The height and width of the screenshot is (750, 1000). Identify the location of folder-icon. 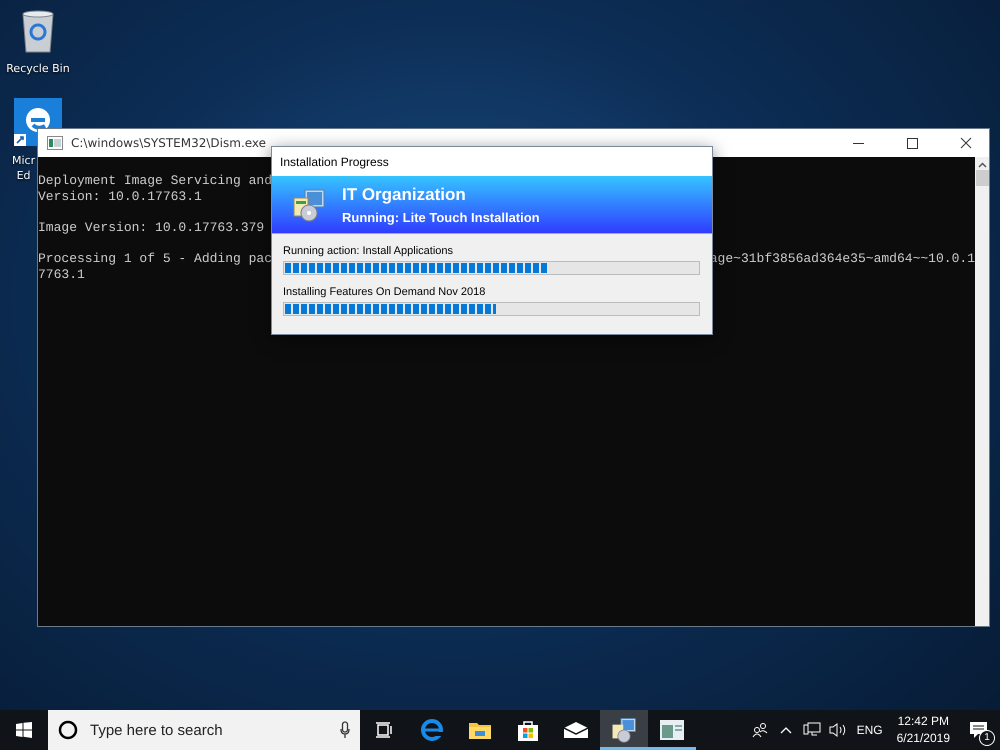
(480, 730).